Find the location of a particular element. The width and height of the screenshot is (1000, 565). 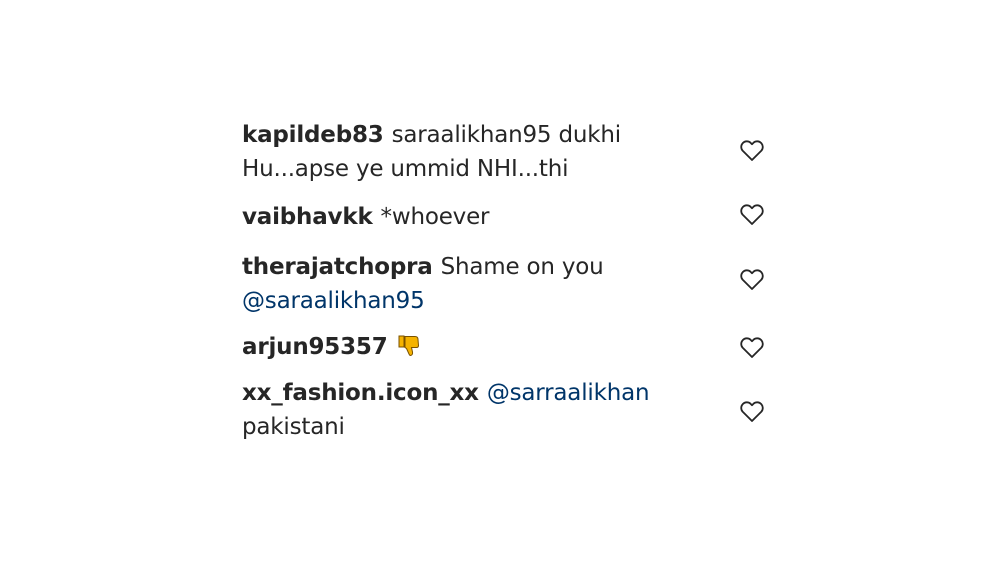

comment-body: pakistani is located at coordinates (293, 427).